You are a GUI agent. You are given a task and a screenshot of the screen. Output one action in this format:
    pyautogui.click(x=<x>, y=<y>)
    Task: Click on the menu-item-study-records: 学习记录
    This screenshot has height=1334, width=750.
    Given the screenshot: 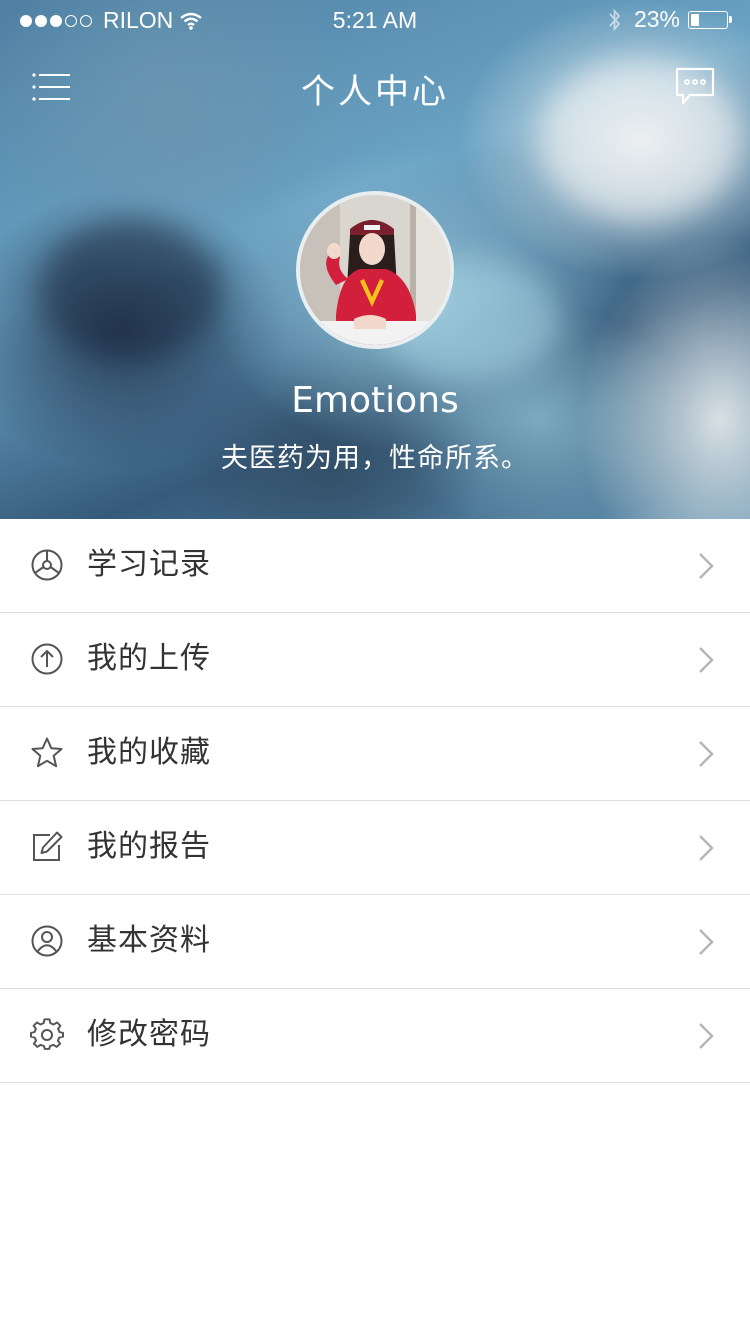 What is the action you would take?
    pyautogui.click(x=375, y=566)
    